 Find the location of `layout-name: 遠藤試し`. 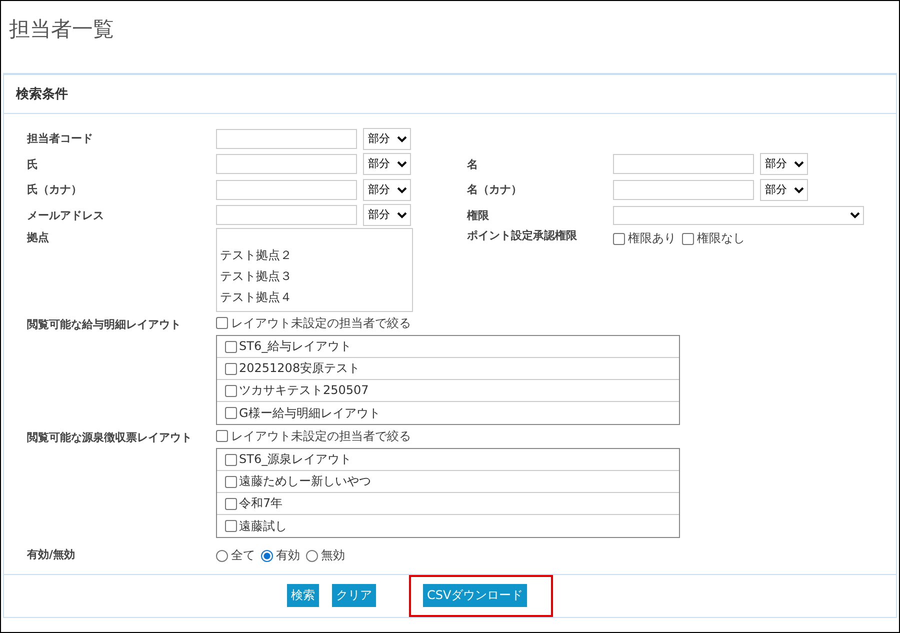

layout-name: 遠藤試し is located at coordinates (263, 526).